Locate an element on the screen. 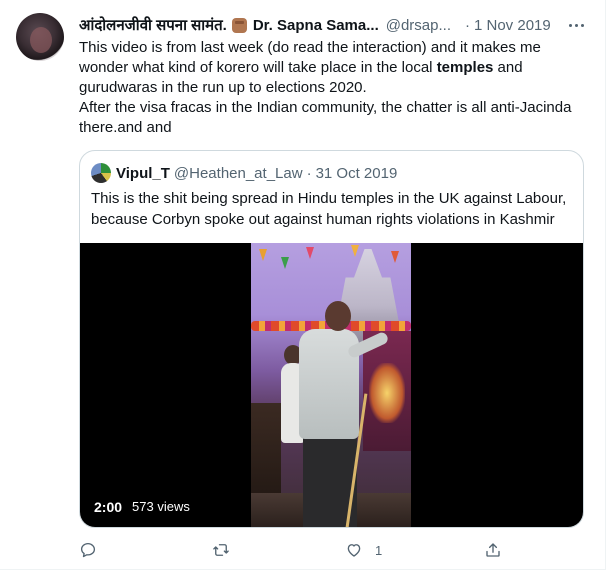  shrine-idol is located at coordinates (387, 393).